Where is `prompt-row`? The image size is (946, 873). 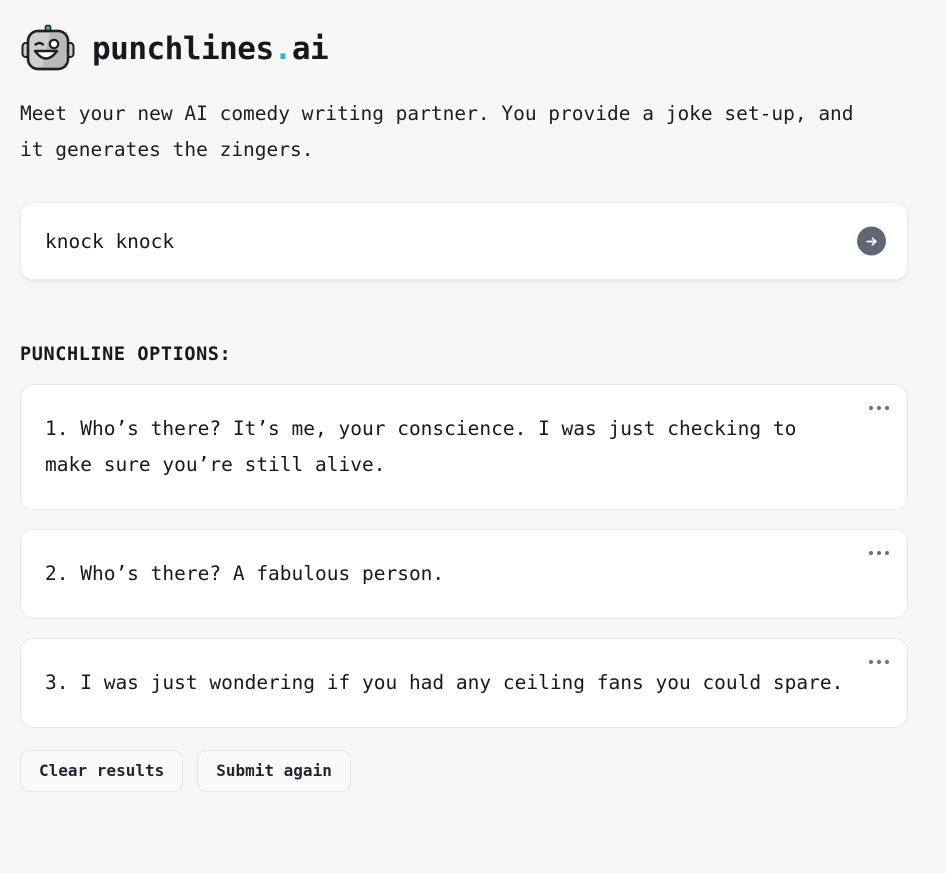 prompt-row is located at coordinates (464, 241).